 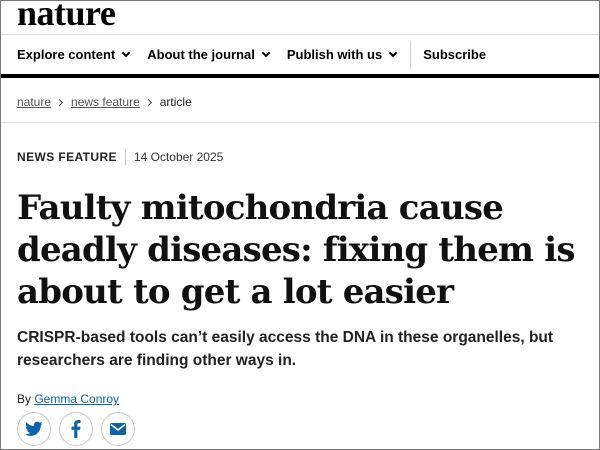 I want to click on twitter-icon, so click(x=34, y=428).